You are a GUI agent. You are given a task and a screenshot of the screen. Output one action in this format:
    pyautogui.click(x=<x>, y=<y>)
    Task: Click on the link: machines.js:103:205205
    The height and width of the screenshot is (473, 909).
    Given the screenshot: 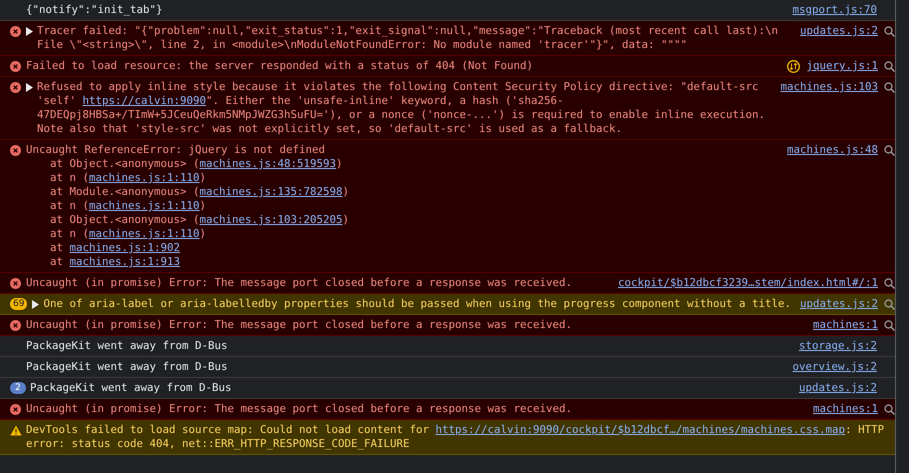 What is the action you would take?
    pyautogui.click(x=271, y=219)
    